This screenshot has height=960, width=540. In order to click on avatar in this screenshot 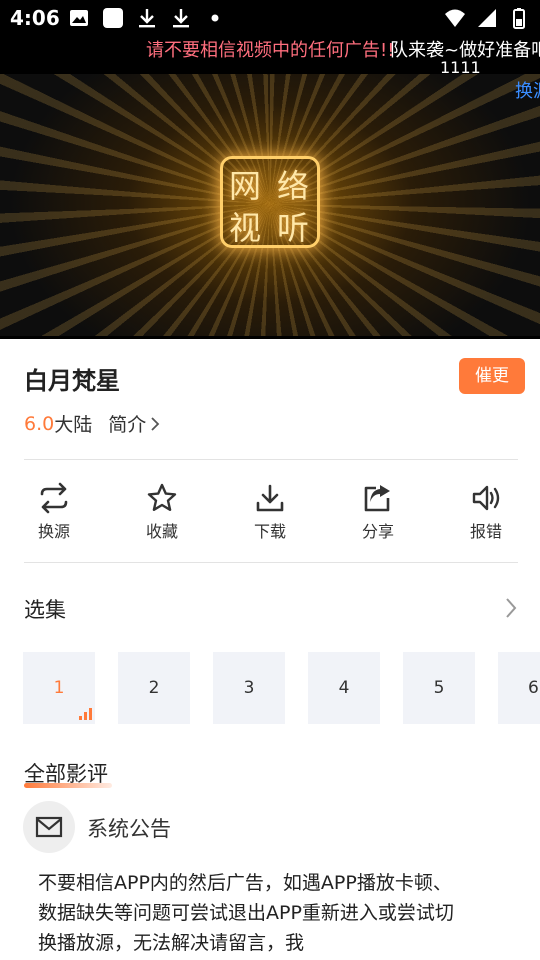, I will do `click(49, 827)`.